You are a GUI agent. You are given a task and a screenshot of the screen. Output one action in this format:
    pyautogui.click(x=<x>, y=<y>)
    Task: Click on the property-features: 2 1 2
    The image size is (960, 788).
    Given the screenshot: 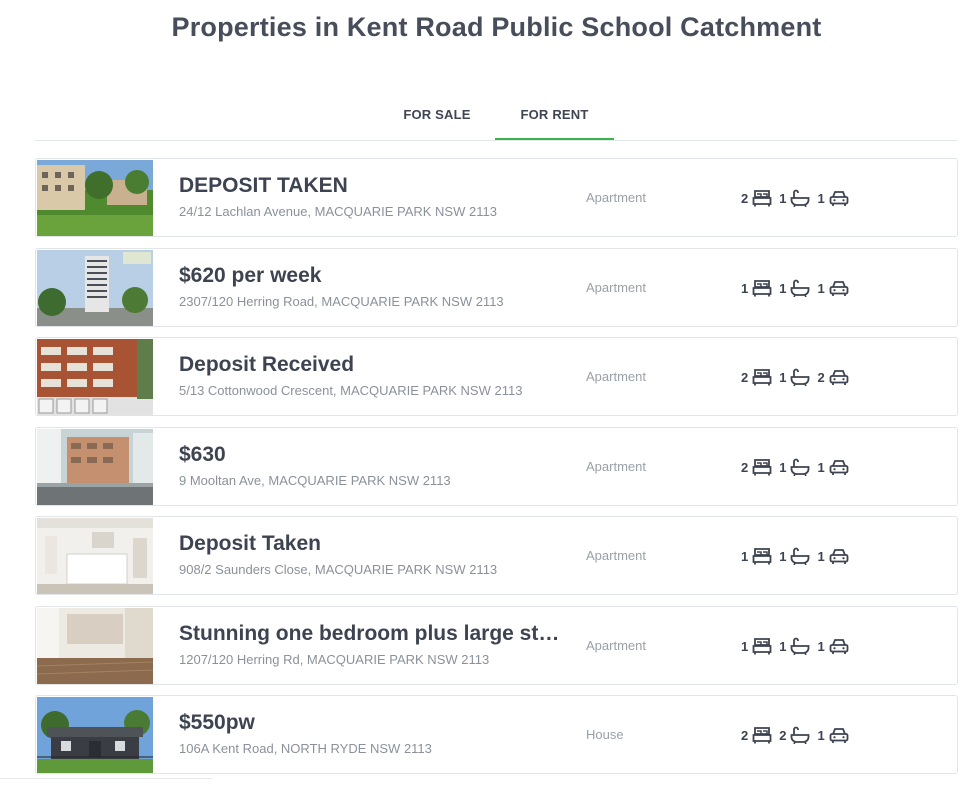 What is the action you would take?
    pyautogui.click(x=798, y=377)
    